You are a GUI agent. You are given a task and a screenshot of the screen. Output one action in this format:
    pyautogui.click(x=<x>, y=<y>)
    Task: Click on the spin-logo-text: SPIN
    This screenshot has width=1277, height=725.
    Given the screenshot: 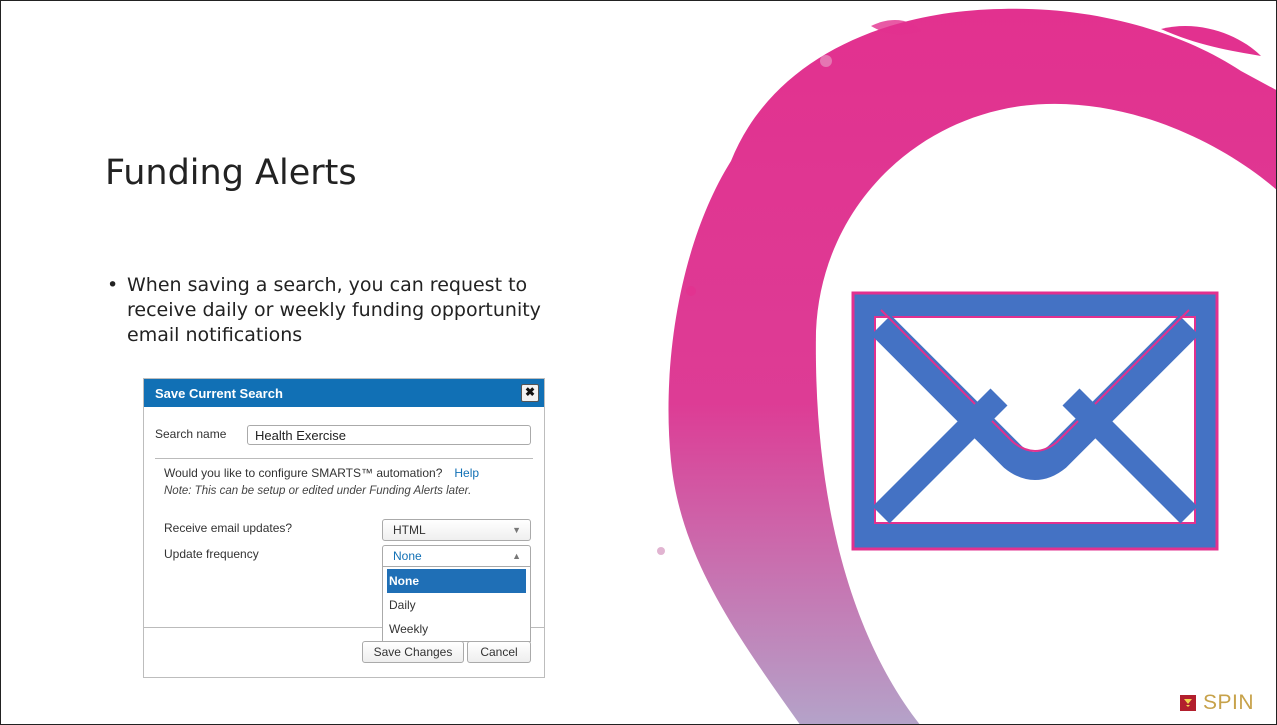 What is the action you would take?
    pyautogui.click(x=1229, y=702)
    